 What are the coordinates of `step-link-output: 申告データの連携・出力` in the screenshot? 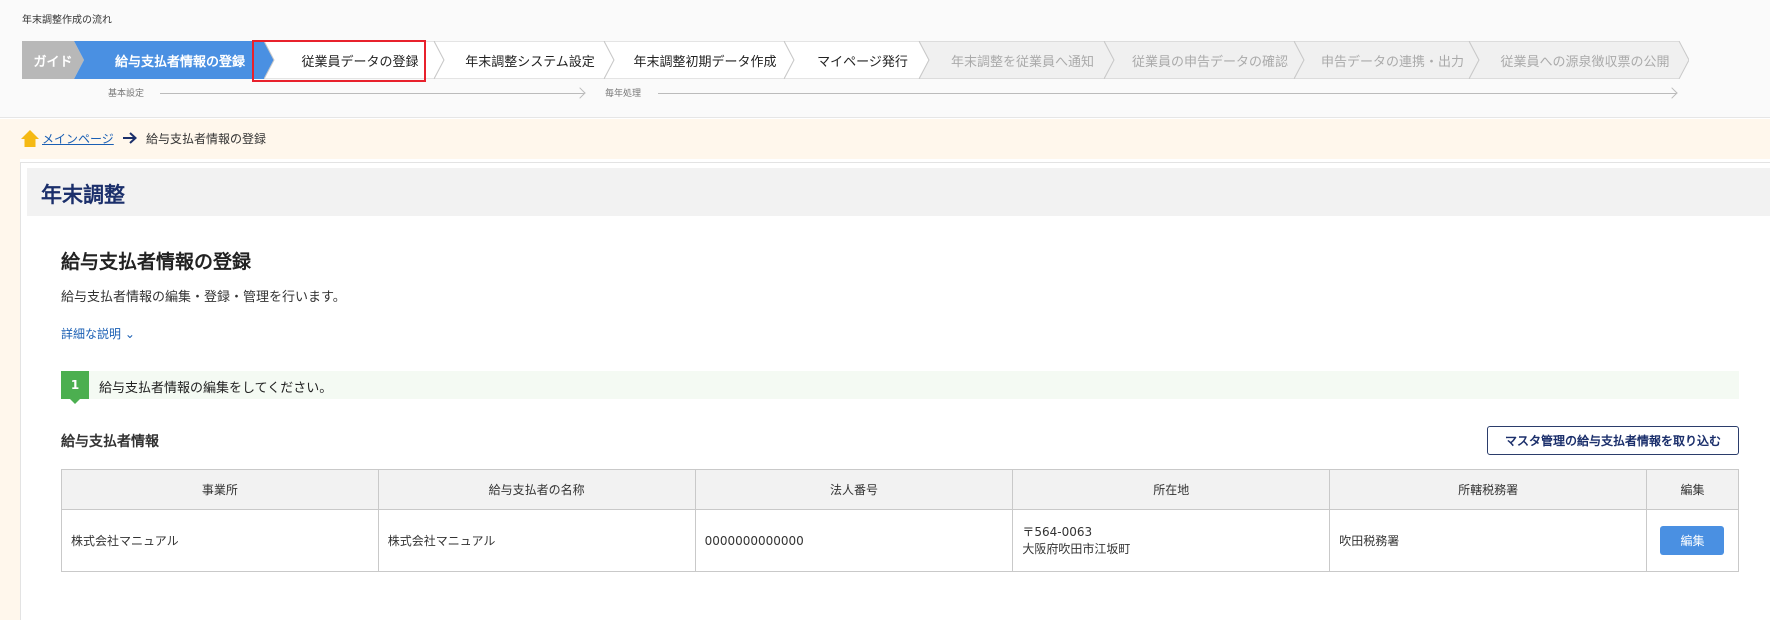 It's located at (1386, 60).